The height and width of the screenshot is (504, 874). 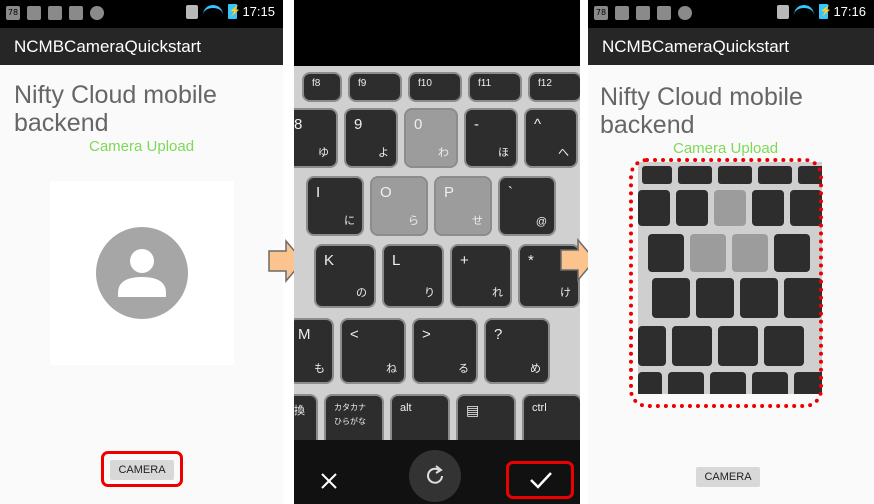 I want to click on keyboard-key: + れ, so click(x=481, y=276).